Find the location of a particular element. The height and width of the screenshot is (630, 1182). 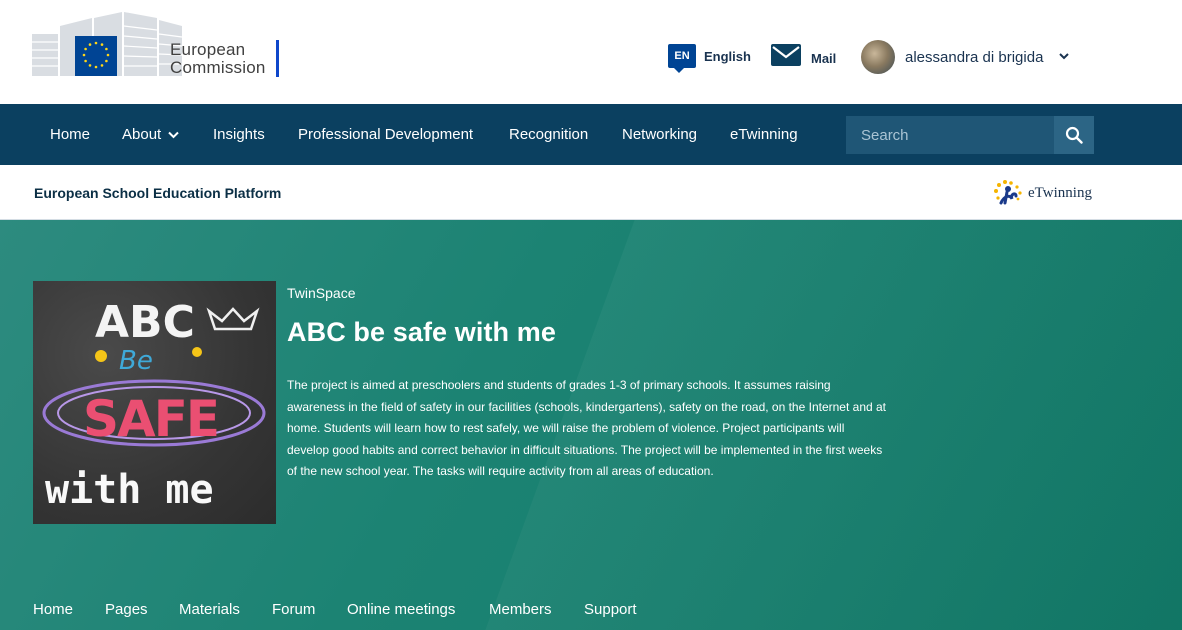

etwinning-logo: eTwinning is located at coordinates (1041, 193).